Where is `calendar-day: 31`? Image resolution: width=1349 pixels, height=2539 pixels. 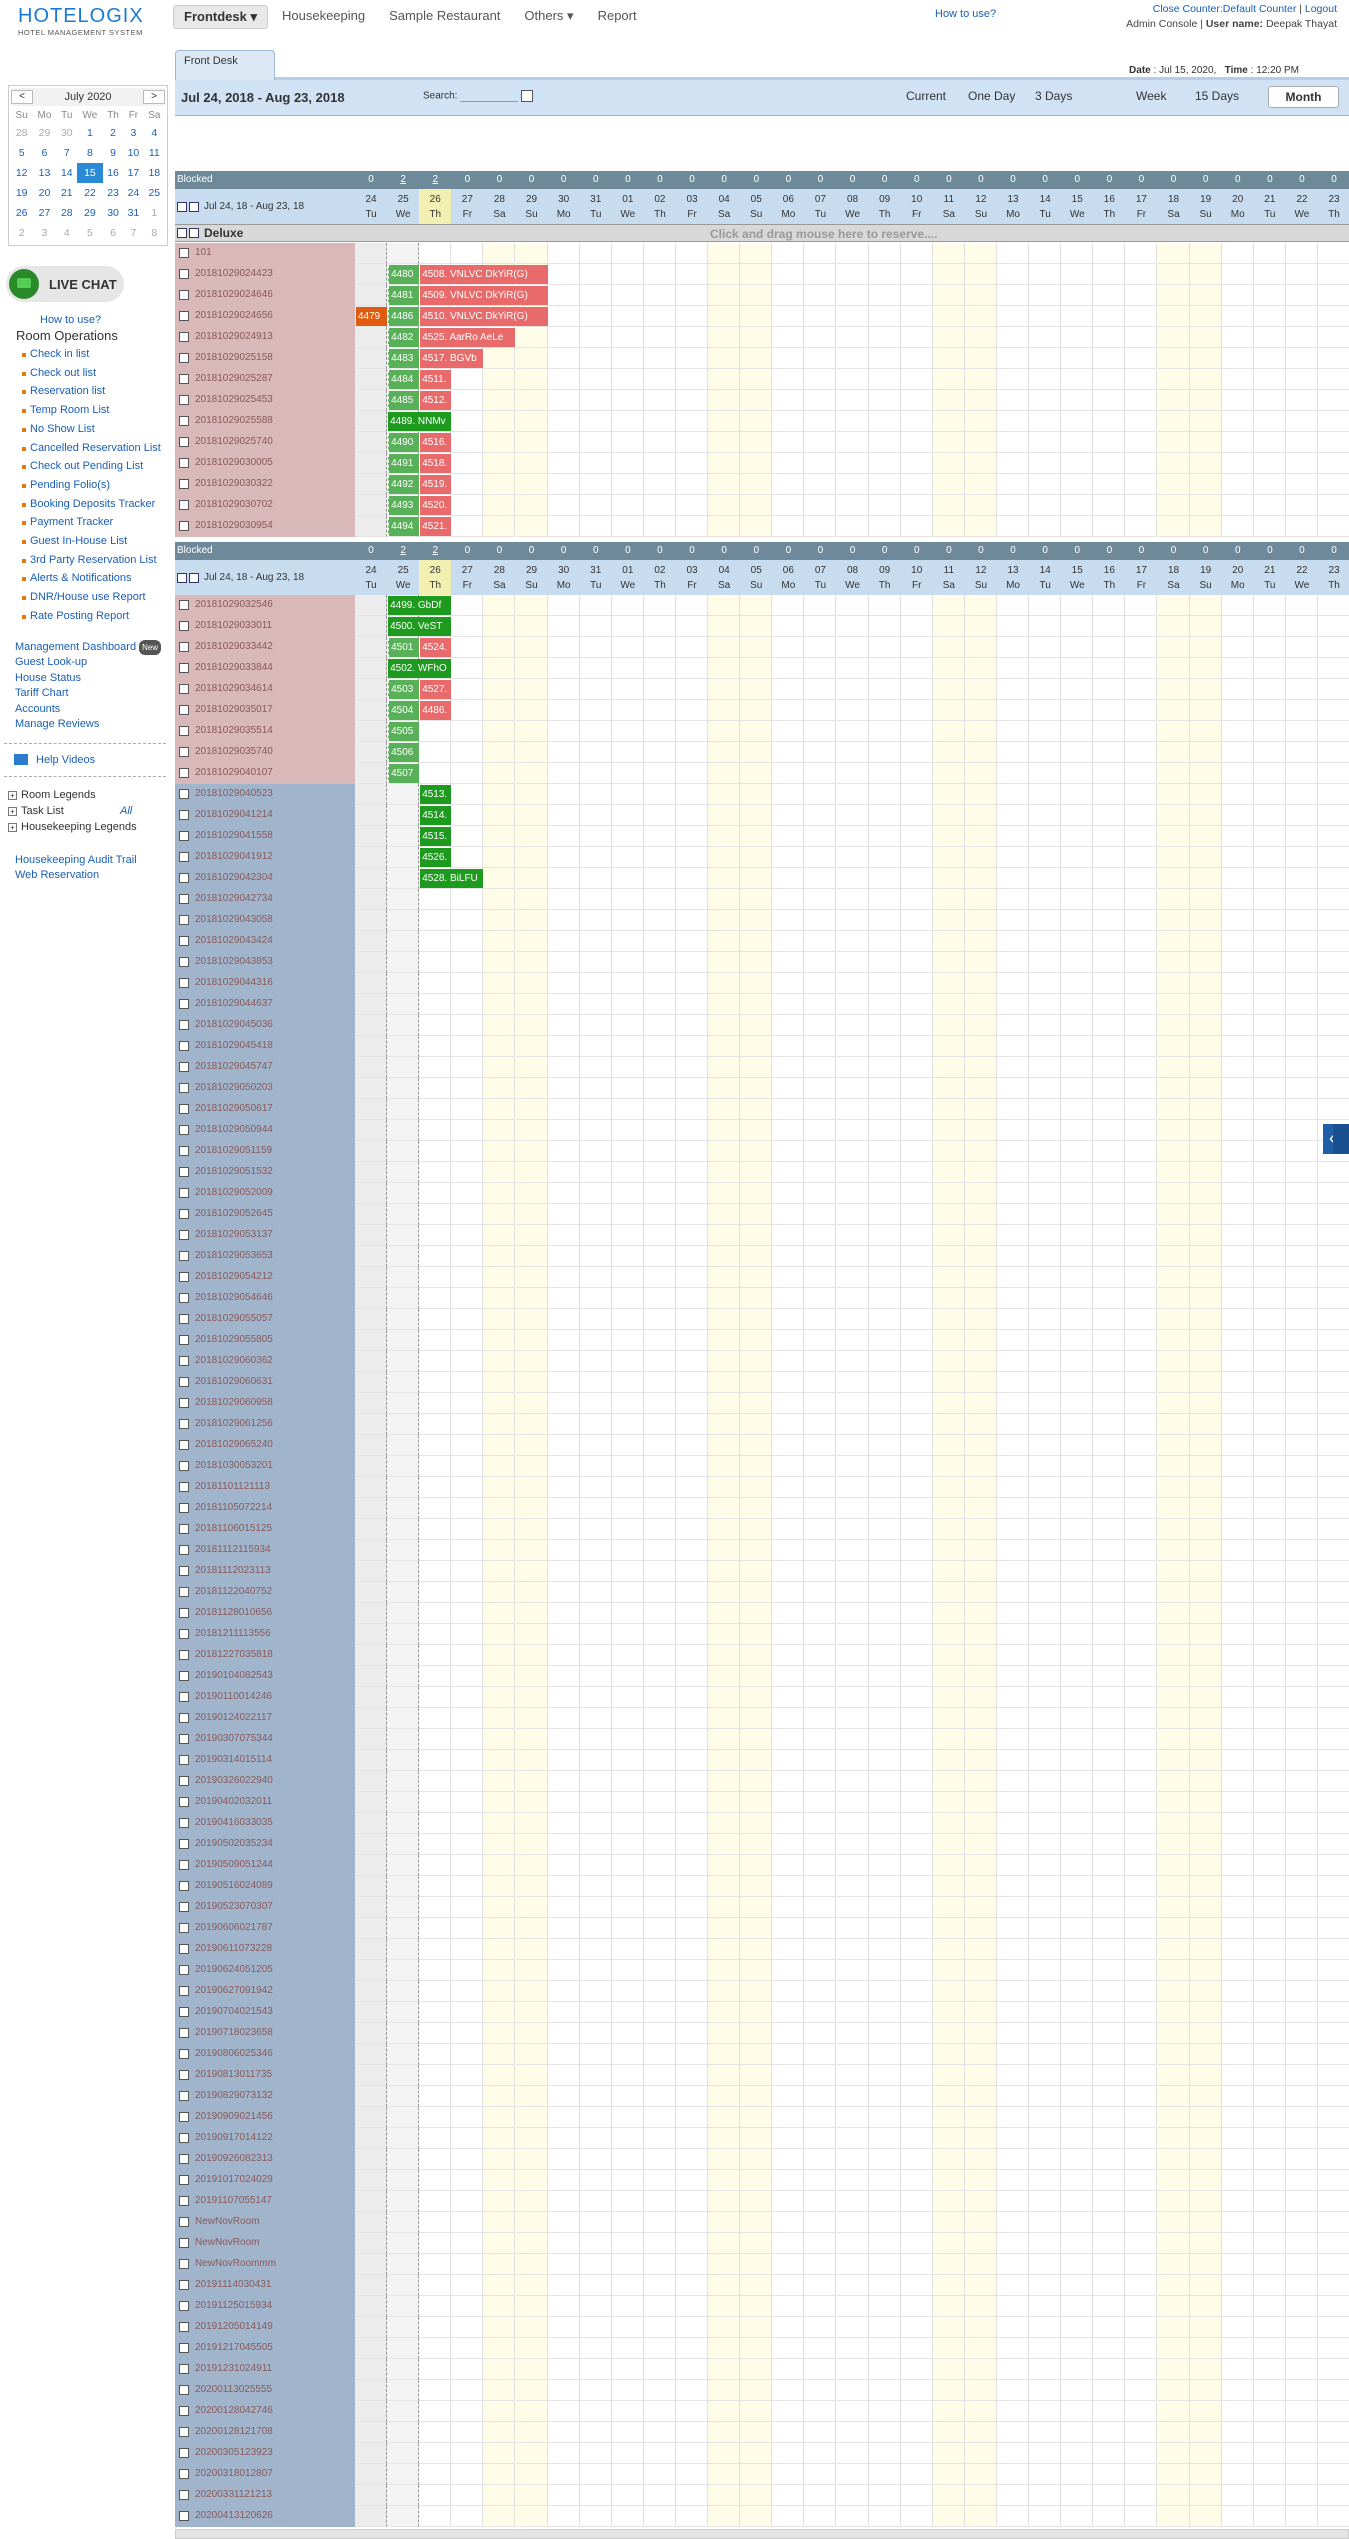 calendar-day: 31 is located at coordinates (133, 213).